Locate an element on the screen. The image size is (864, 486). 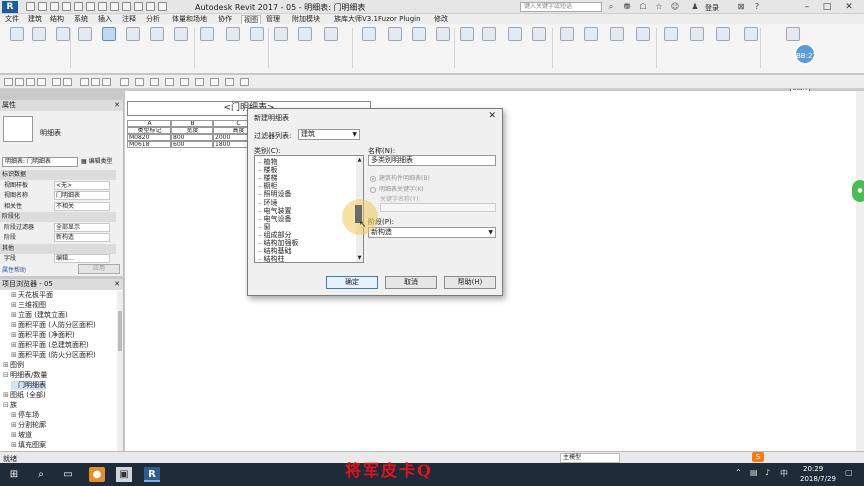
property-value: 门明细表 is located at coordinates (82, 195).